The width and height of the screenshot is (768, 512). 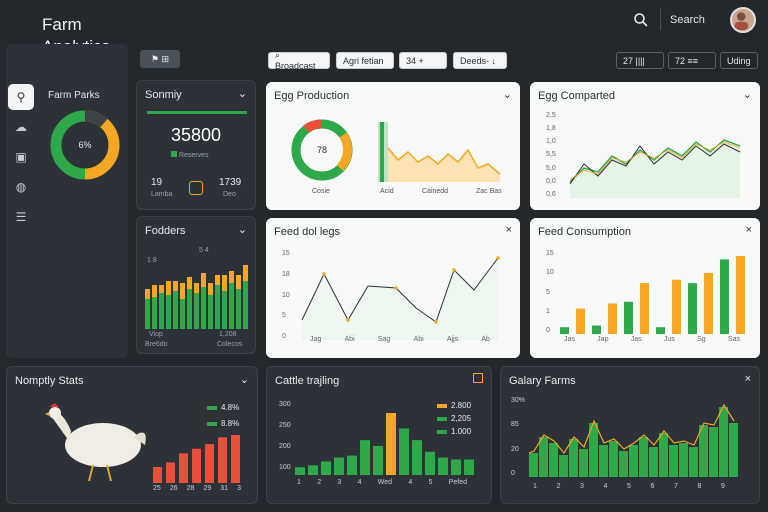 What do you see at coordinates (743, 20) in the screenshot?
I see `avatar` at bounding box center [743, 20].